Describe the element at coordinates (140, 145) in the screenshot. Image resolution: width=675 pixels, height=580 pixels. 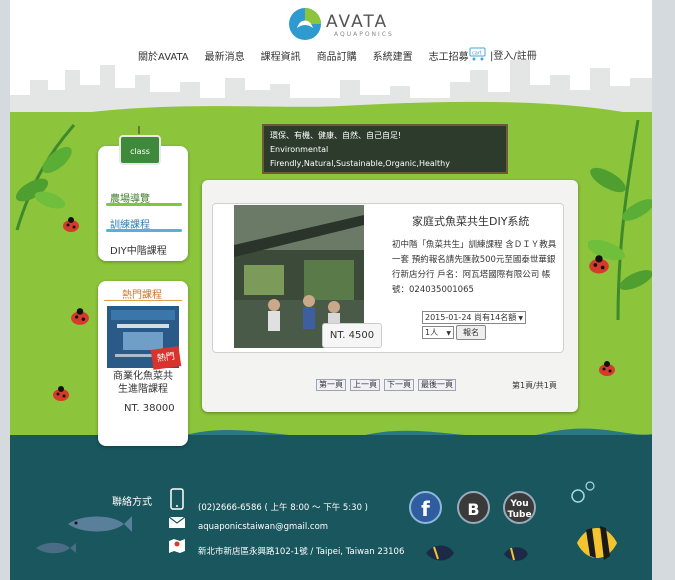
I see `class-sign-icon: class` at that location.